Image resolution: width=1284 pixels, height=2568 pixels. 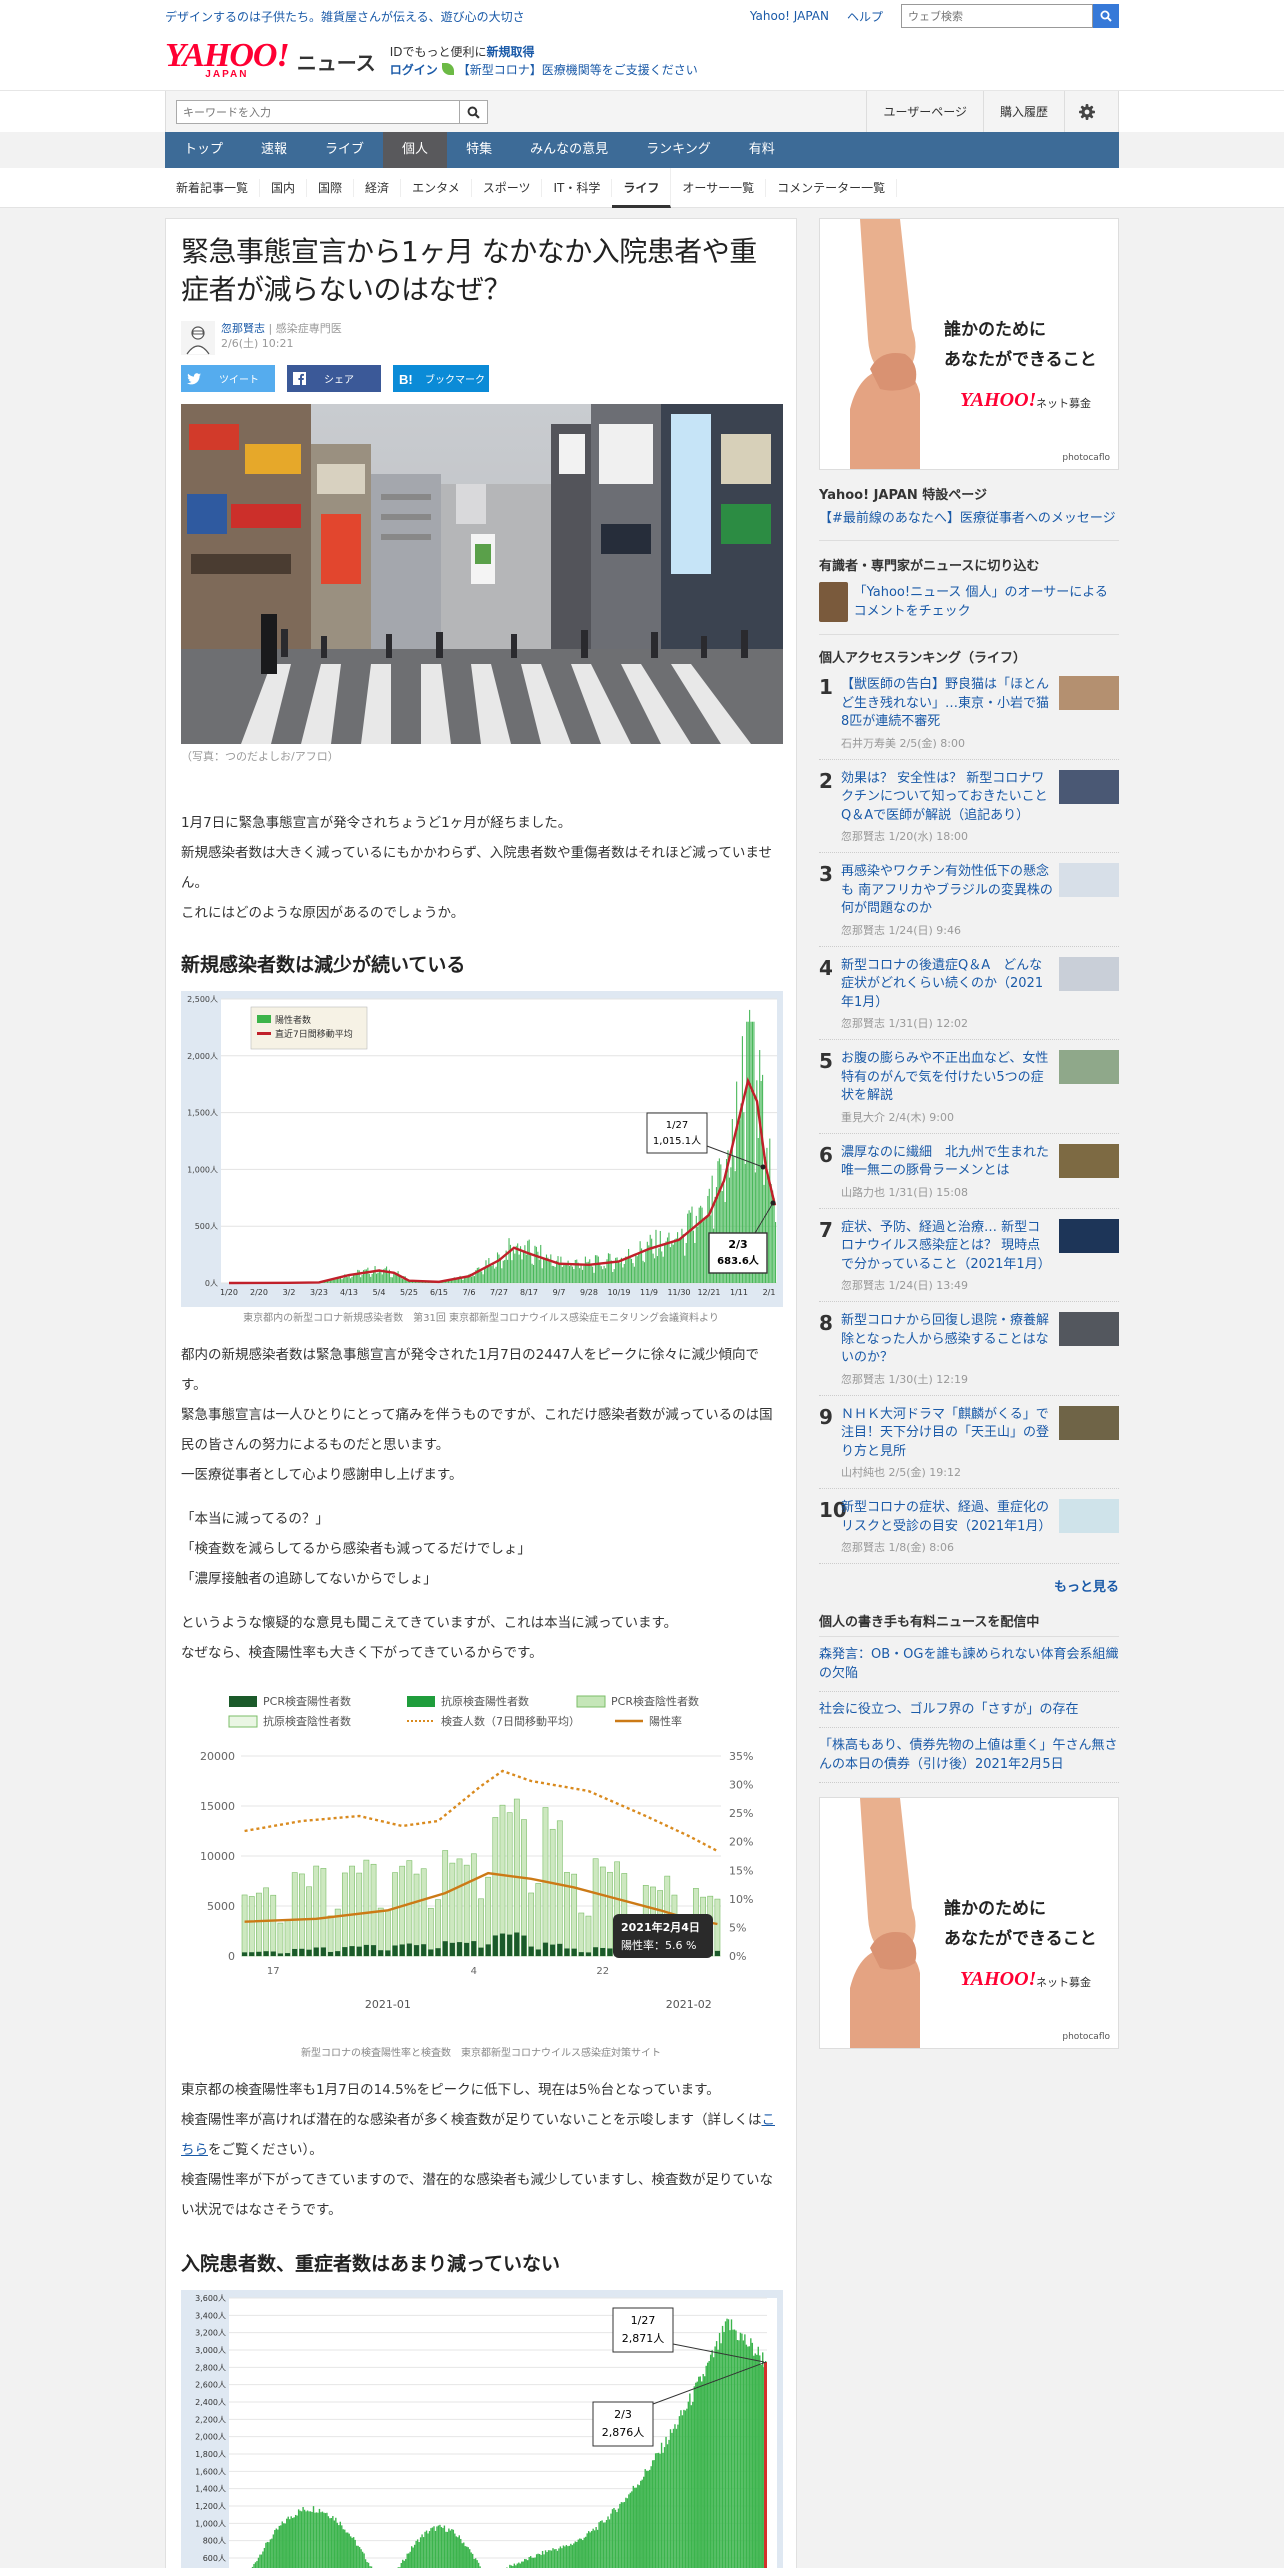 What do you see at coordinates (507, 188) in the screenshot?
I see `subnav-tab-sports: スポーツ` at bounding box center [507, 188].